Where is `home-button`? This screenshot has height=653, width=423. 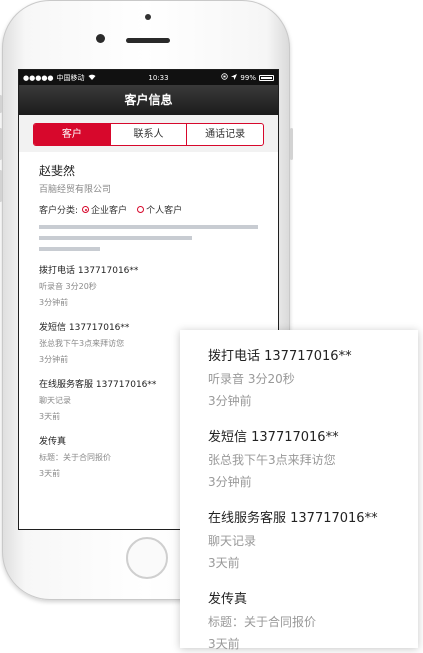
home-button is located at coordinates (147, 558).